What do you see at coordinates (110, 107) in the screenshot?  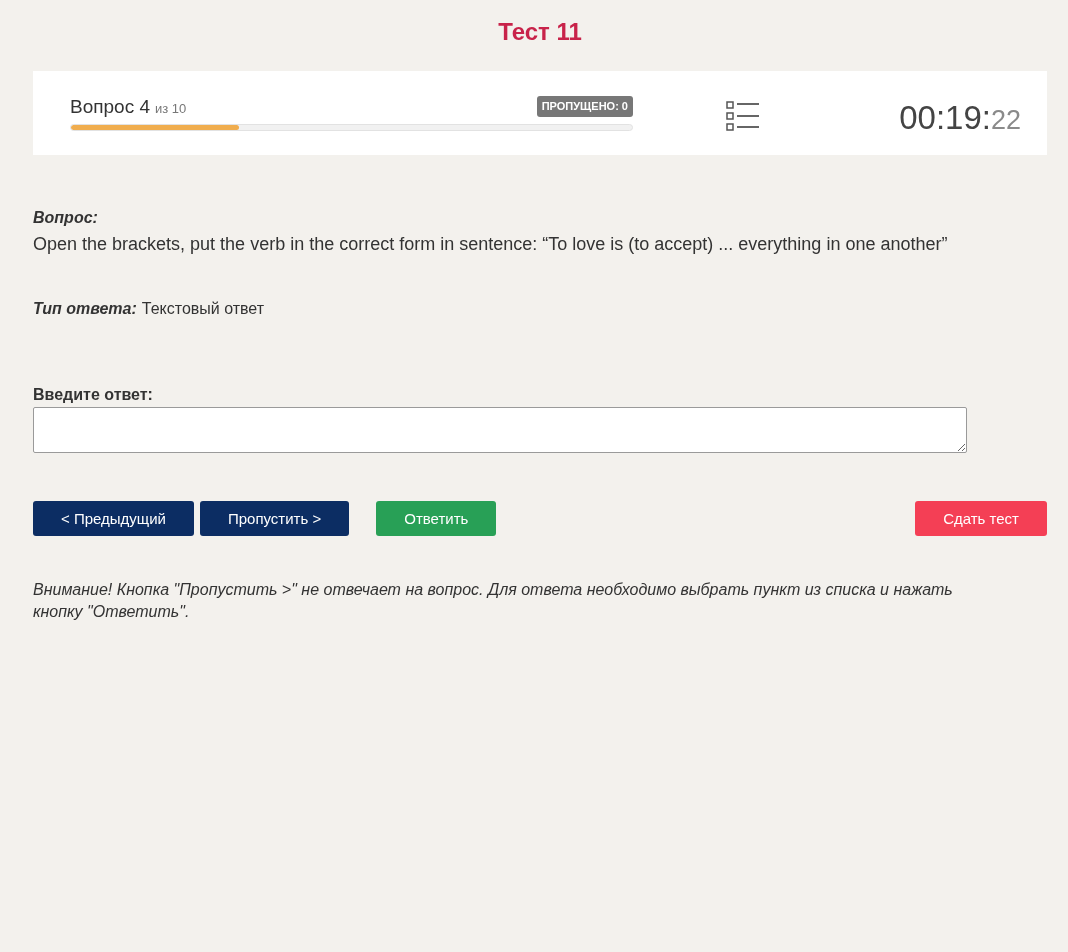 I see `question-number: Вопрос 4` at bounding box center [110, 107].